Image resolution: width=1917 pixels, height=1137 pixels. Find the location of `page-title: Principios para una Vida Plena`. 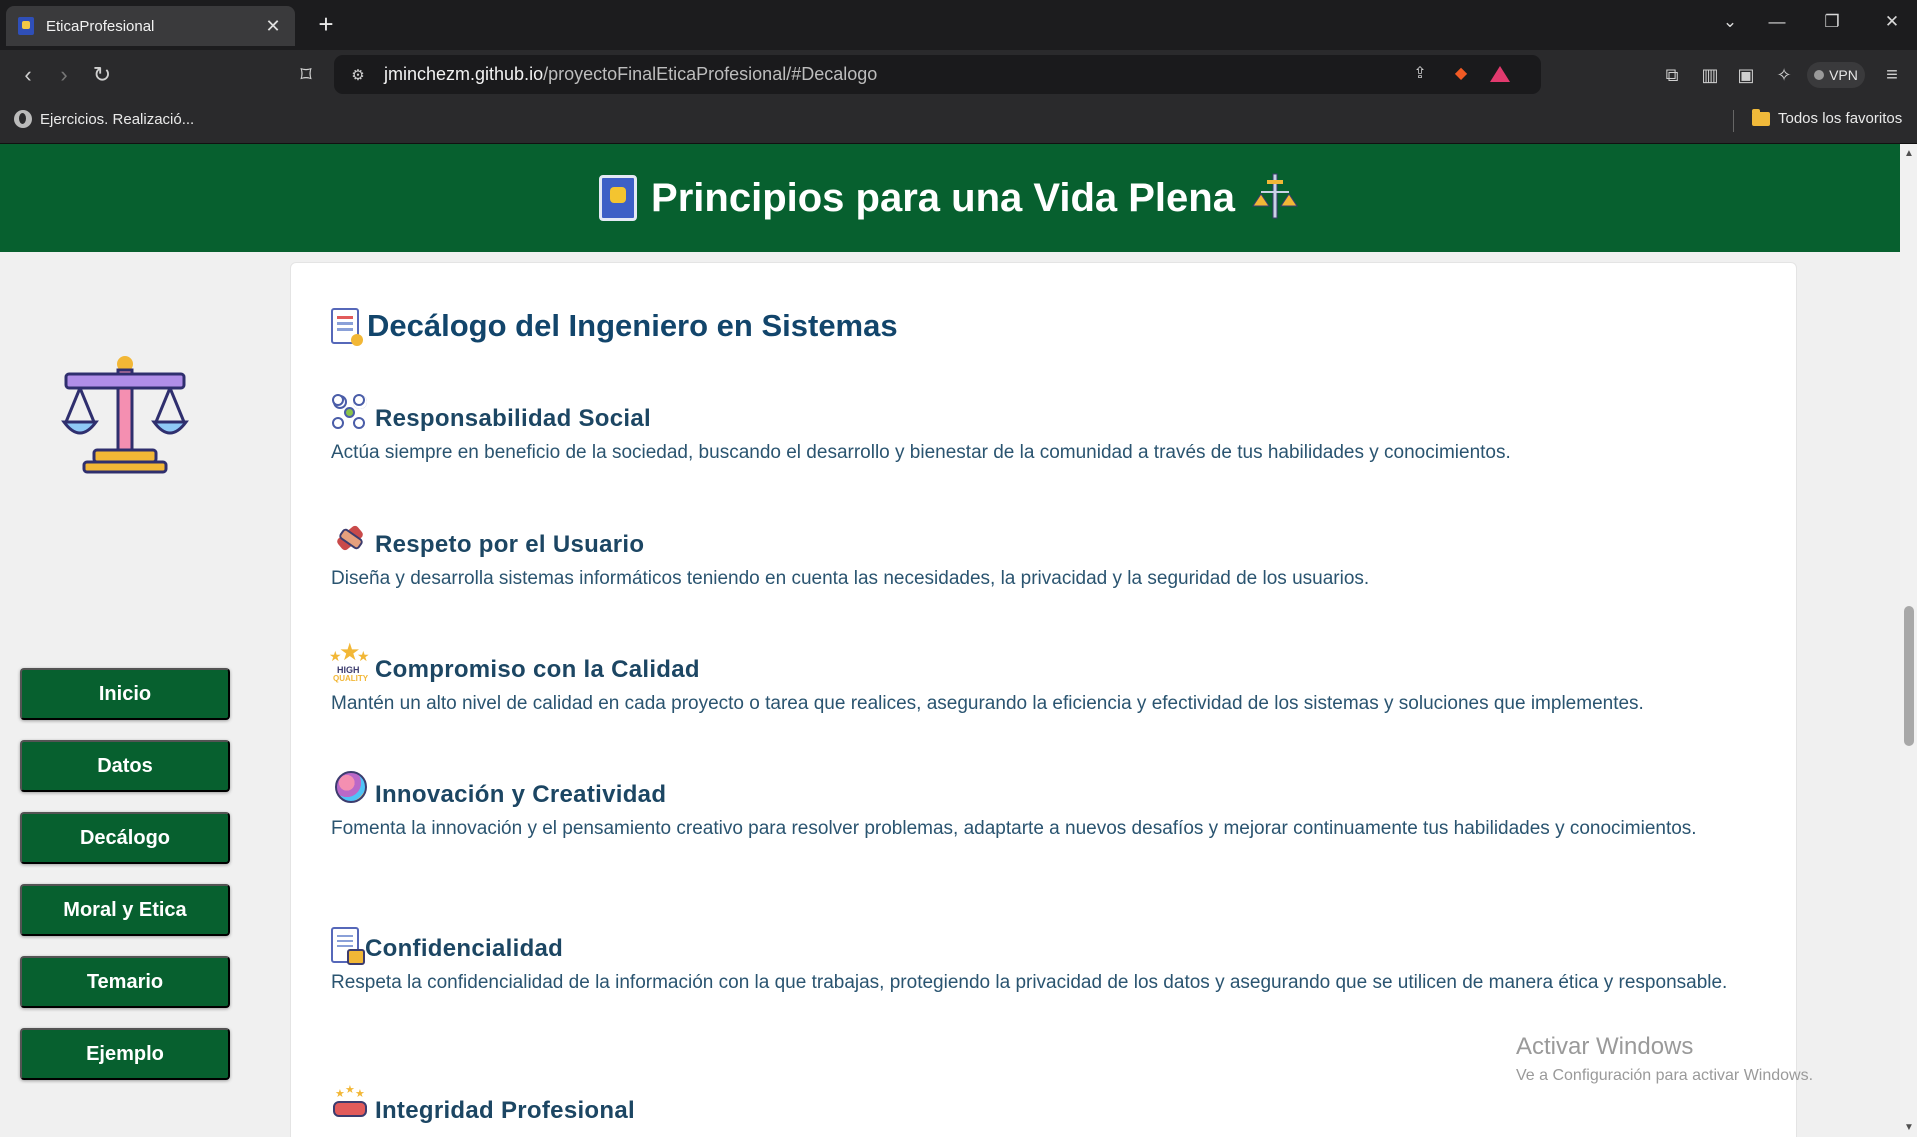

page-title: Principios para una Vida Plena is located at coordinates (943, 197).